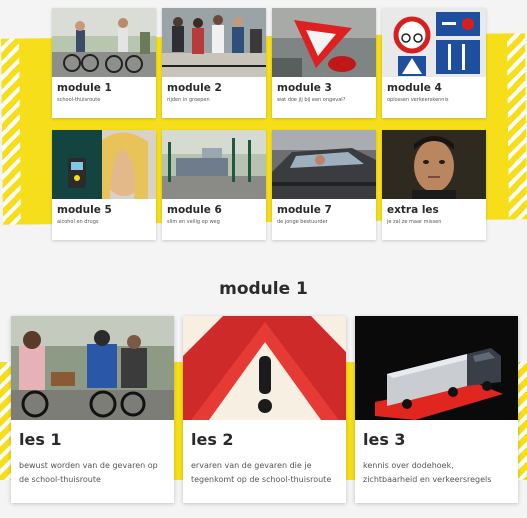 The image size is (527, 518). What do you see at coordinates (188, 100) in the screenshot?
I see `module-subtitle: rijden in groepen` at bounding box center [188, 100].